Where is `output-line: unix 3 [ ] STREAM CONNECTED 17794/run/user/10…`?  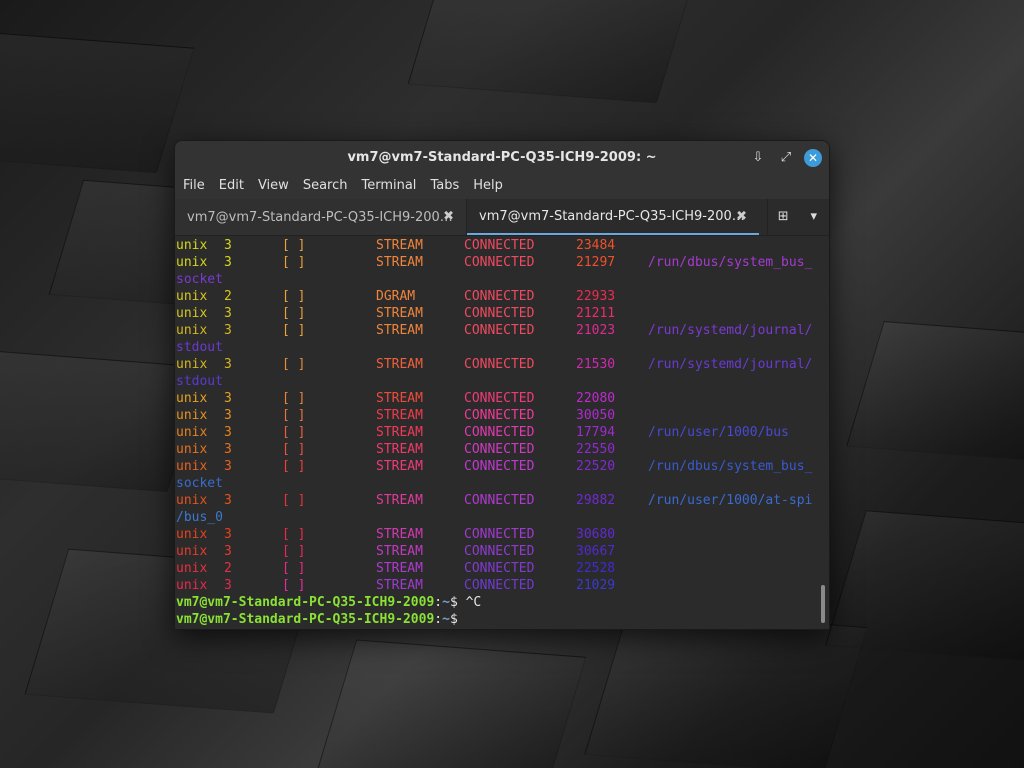 output-line: unix 3 [ ] STREAM CONNECTED 17794/run/user/10… is located at coordinates (502, 432).